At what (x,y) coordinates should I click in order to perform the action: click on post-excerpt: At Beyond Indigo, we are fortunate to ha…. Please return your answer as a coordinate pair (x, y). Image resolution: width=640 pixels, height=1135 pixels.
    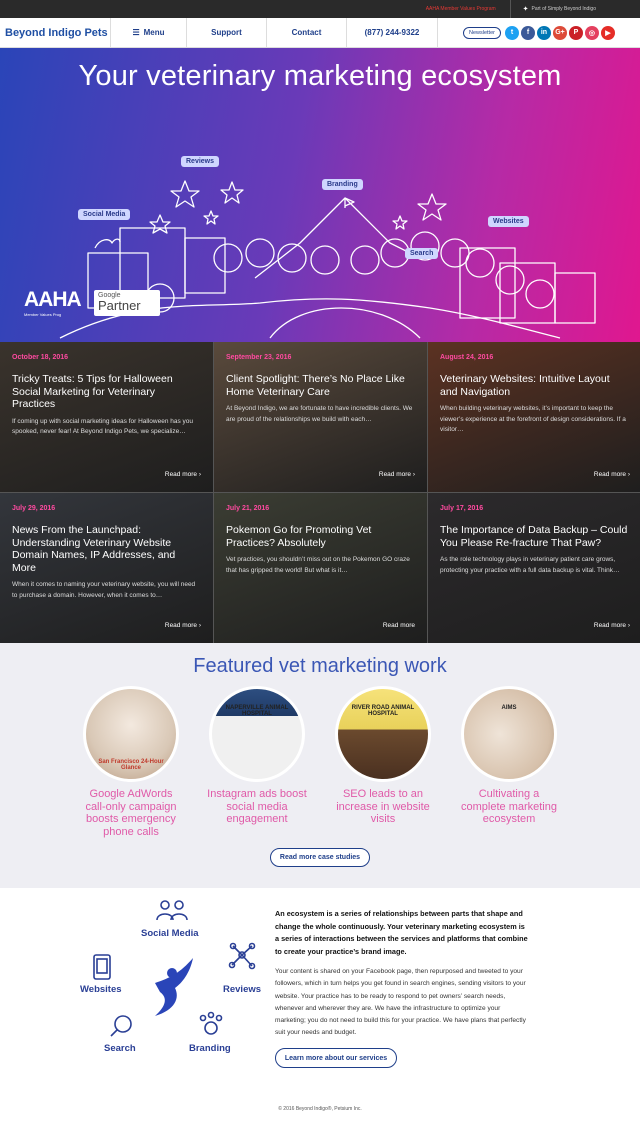
    Looking at the image, I should click on (319, 414).